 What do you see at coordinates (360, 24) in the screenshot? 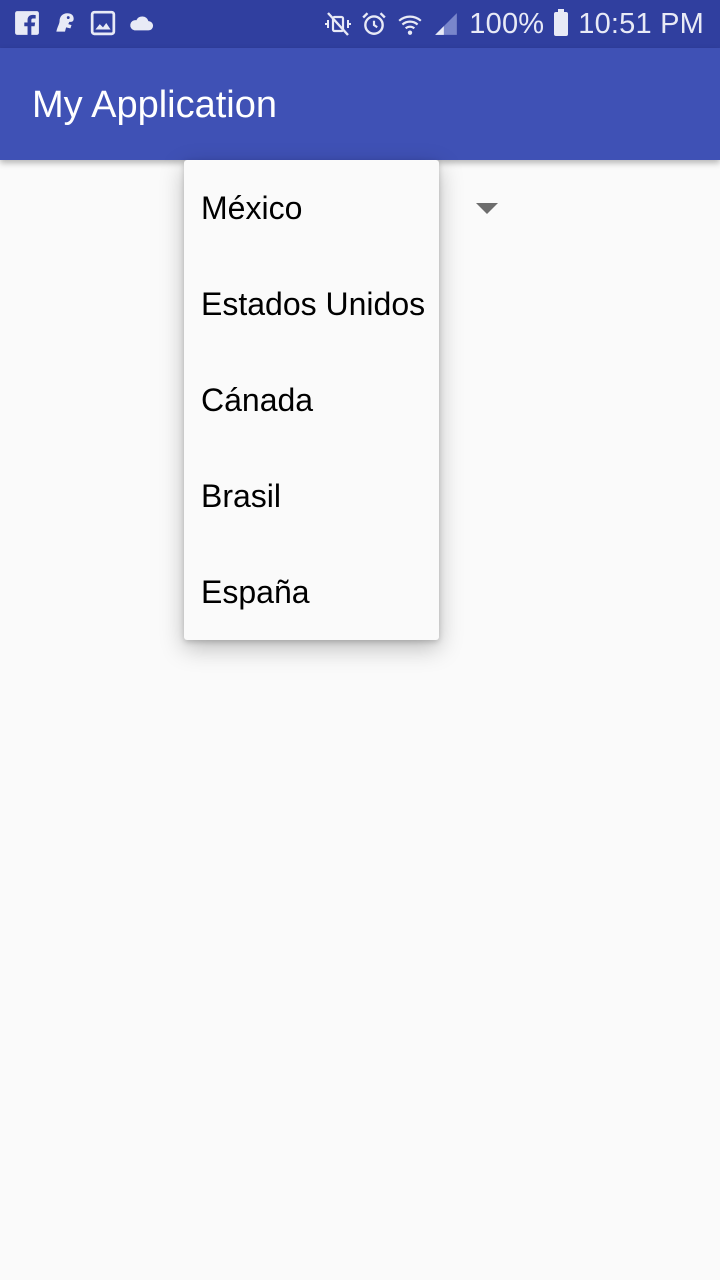
I see `status-bar: 100% 10:51 PM` at bounding box center [360, 24].